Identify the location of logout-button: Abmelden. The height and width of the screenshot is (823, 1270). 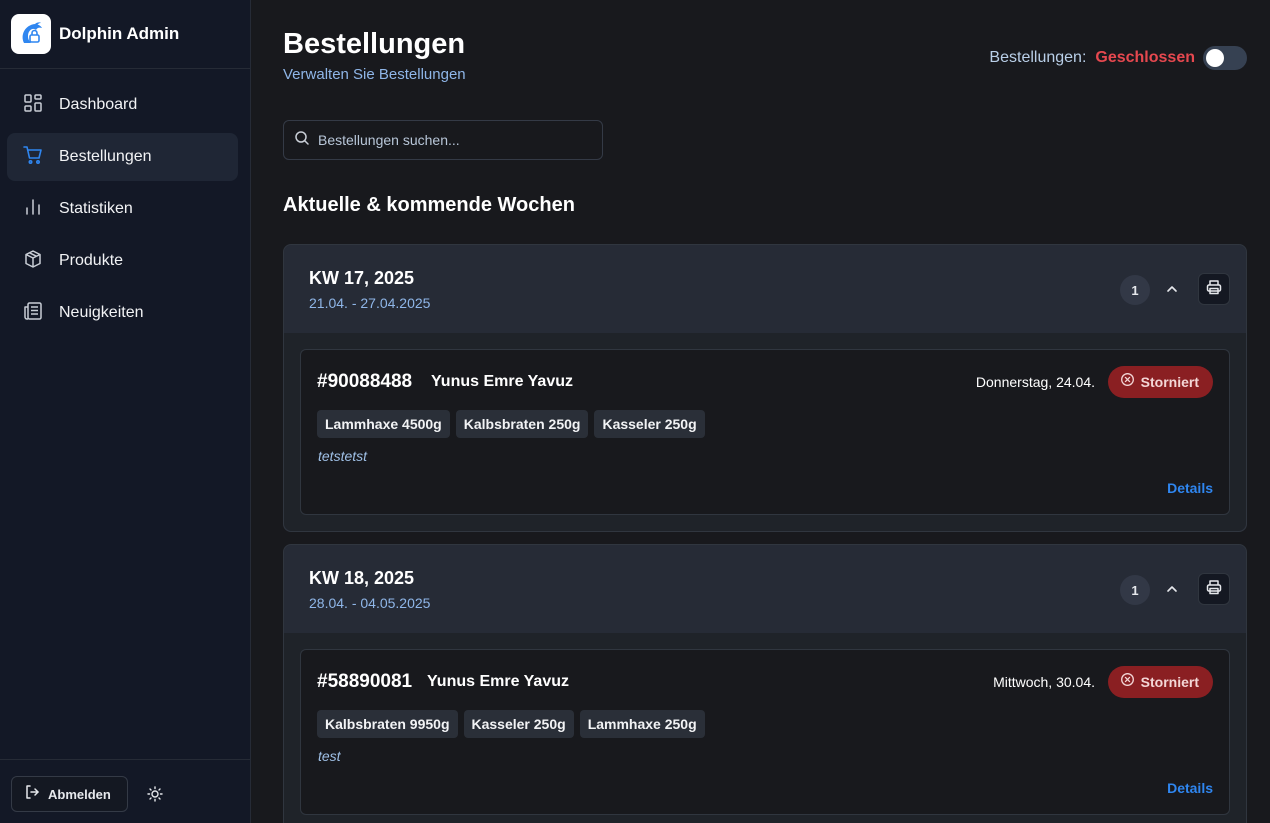
(69, 794).